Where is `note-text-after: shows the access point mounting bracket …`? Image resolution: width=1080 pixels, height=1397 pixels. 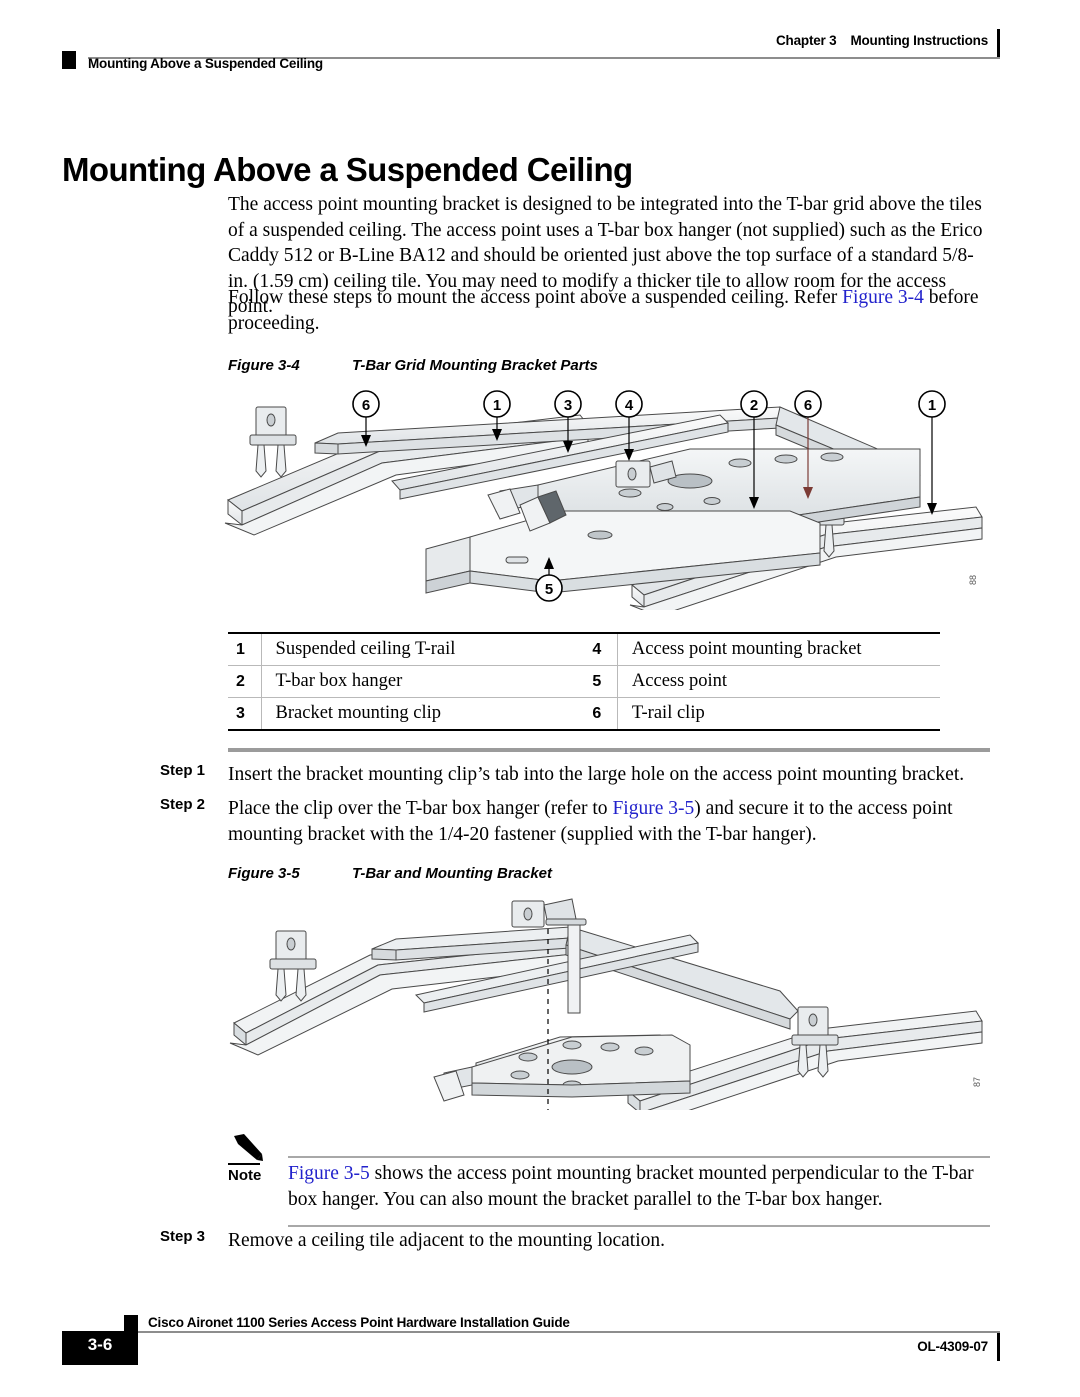
note-text-after: shows the access point mounting bracket … is located at coordinates (631, 1186).